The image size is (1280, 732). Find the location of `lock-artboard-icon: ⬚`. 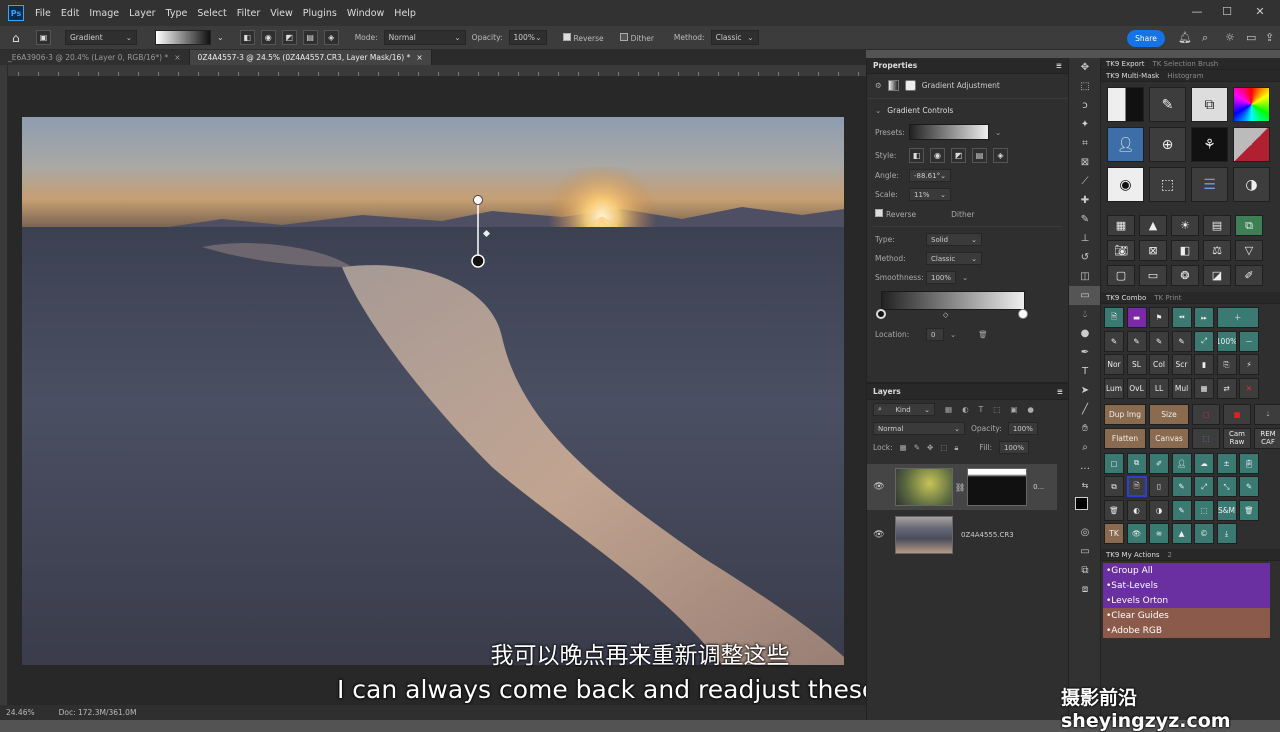

lock-artboard-icon: ⬚ is located at coordinates (943, 447).